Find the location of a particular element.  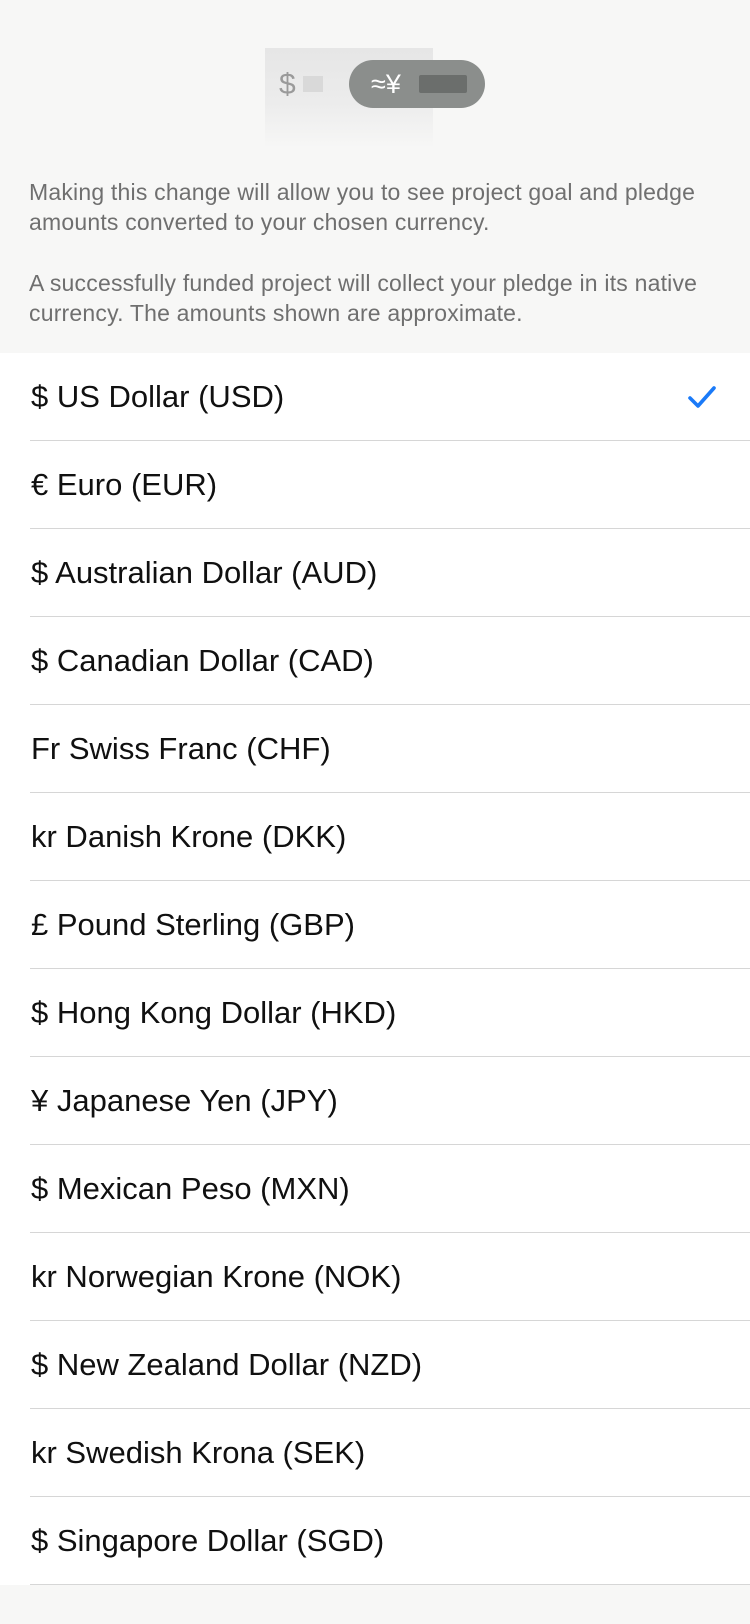

currency-row-2: $ Australian Dollar (AUD) is located at coordinates (375, 573).